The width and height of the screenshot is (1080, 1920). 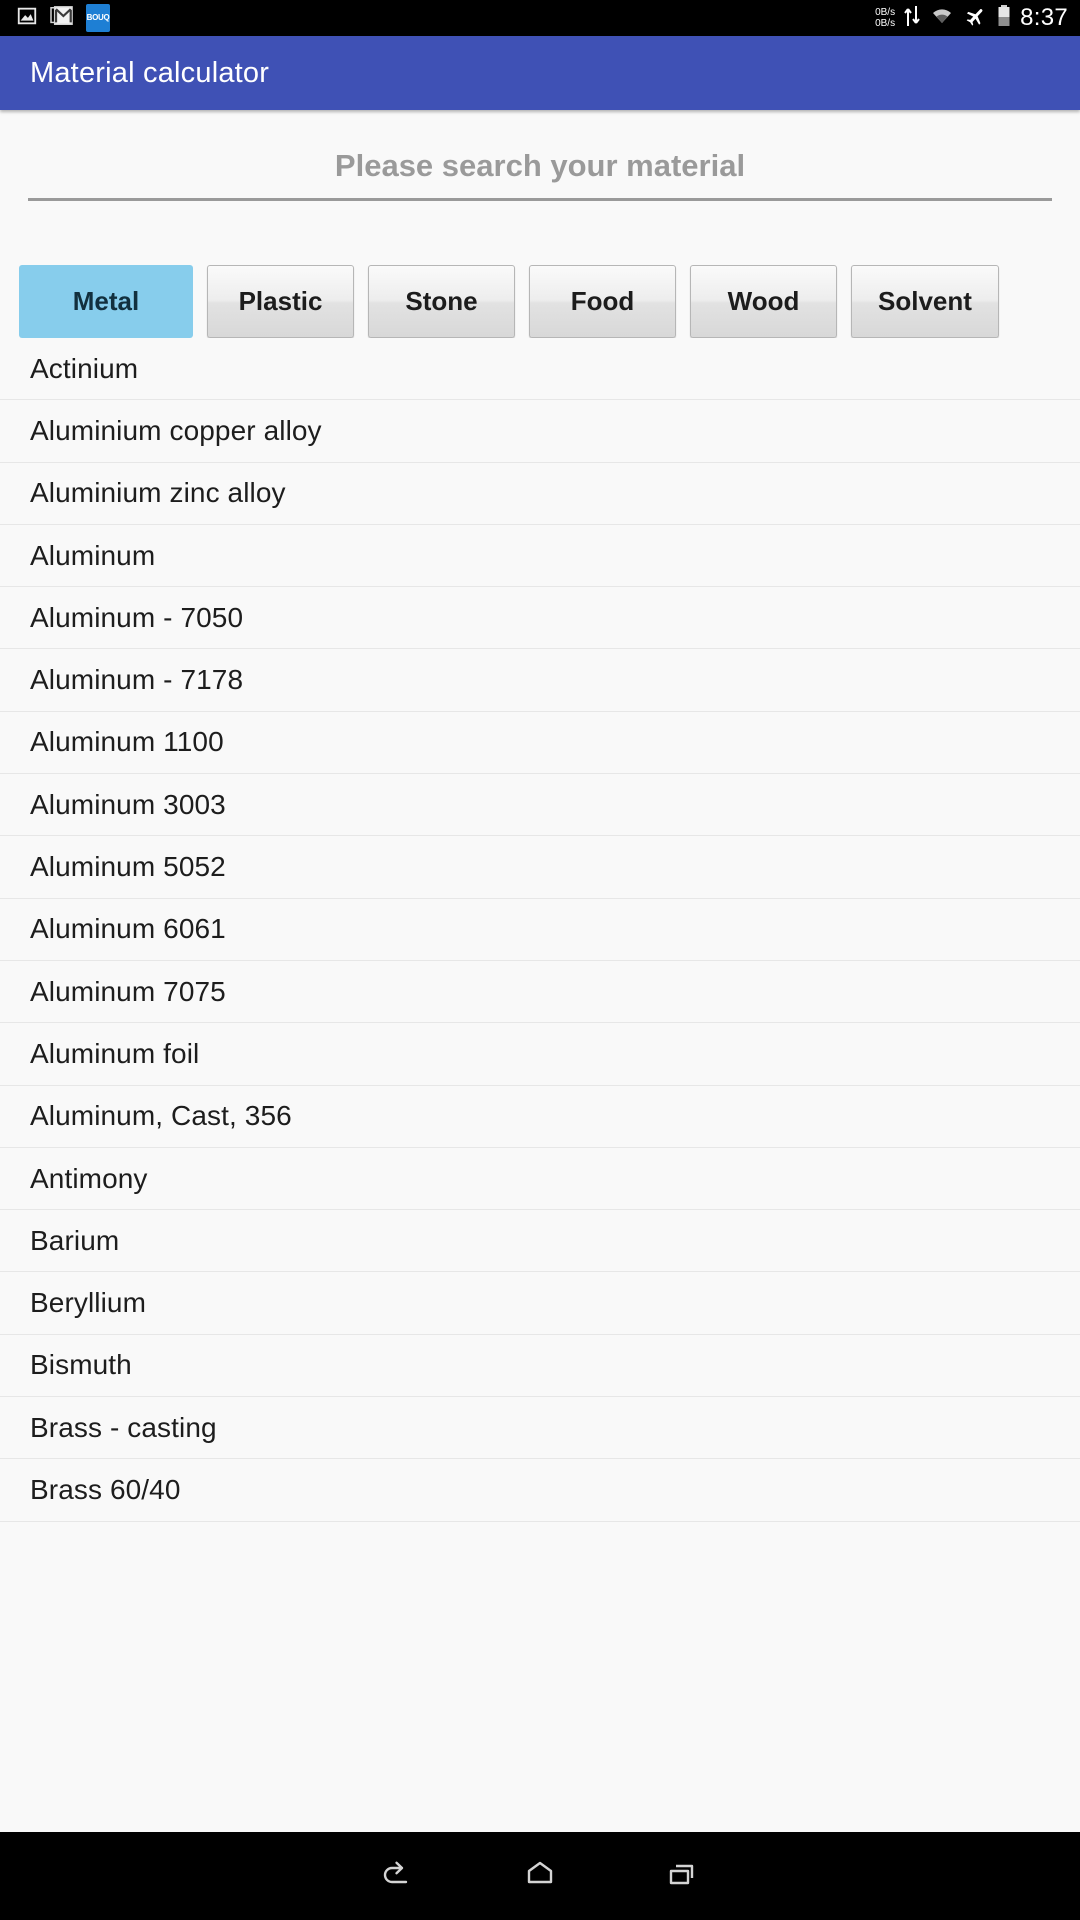 I want to click on screenshot-icon, so click(x=27, y=18).